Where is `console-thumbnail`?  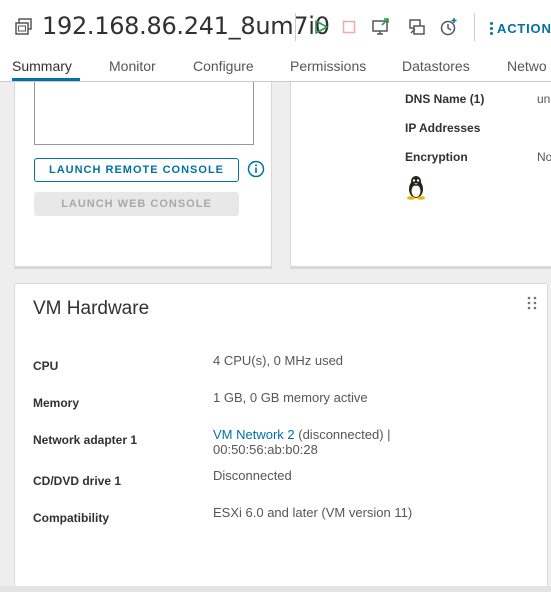 console-thumbnail is located at coordinates (144, 113).